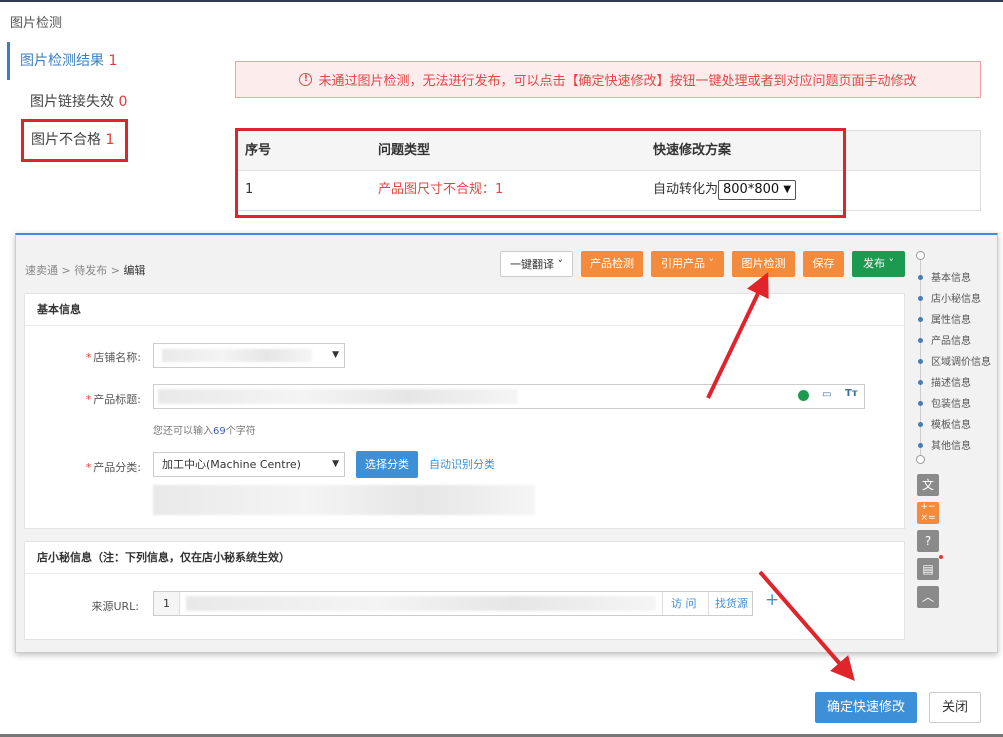 This screenshot has width=1003, height=737. Describe the element at coordinates (943, 423) in the screenshot. I see `side-nav-item: 模板信息` at that location.